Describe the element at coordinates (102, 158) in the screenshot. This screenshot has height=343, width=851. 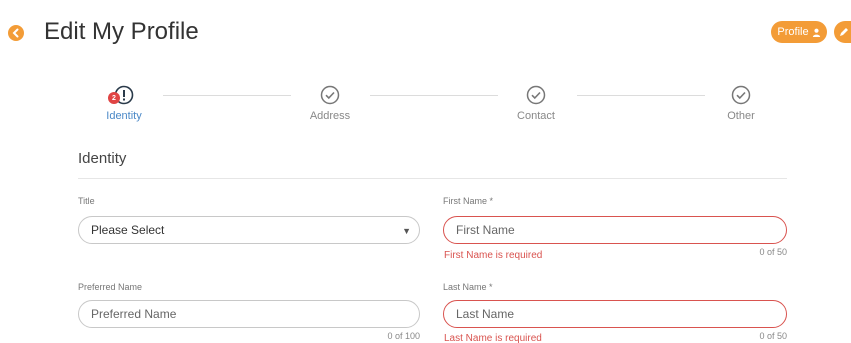
I see `section-title: Identity` at that location.